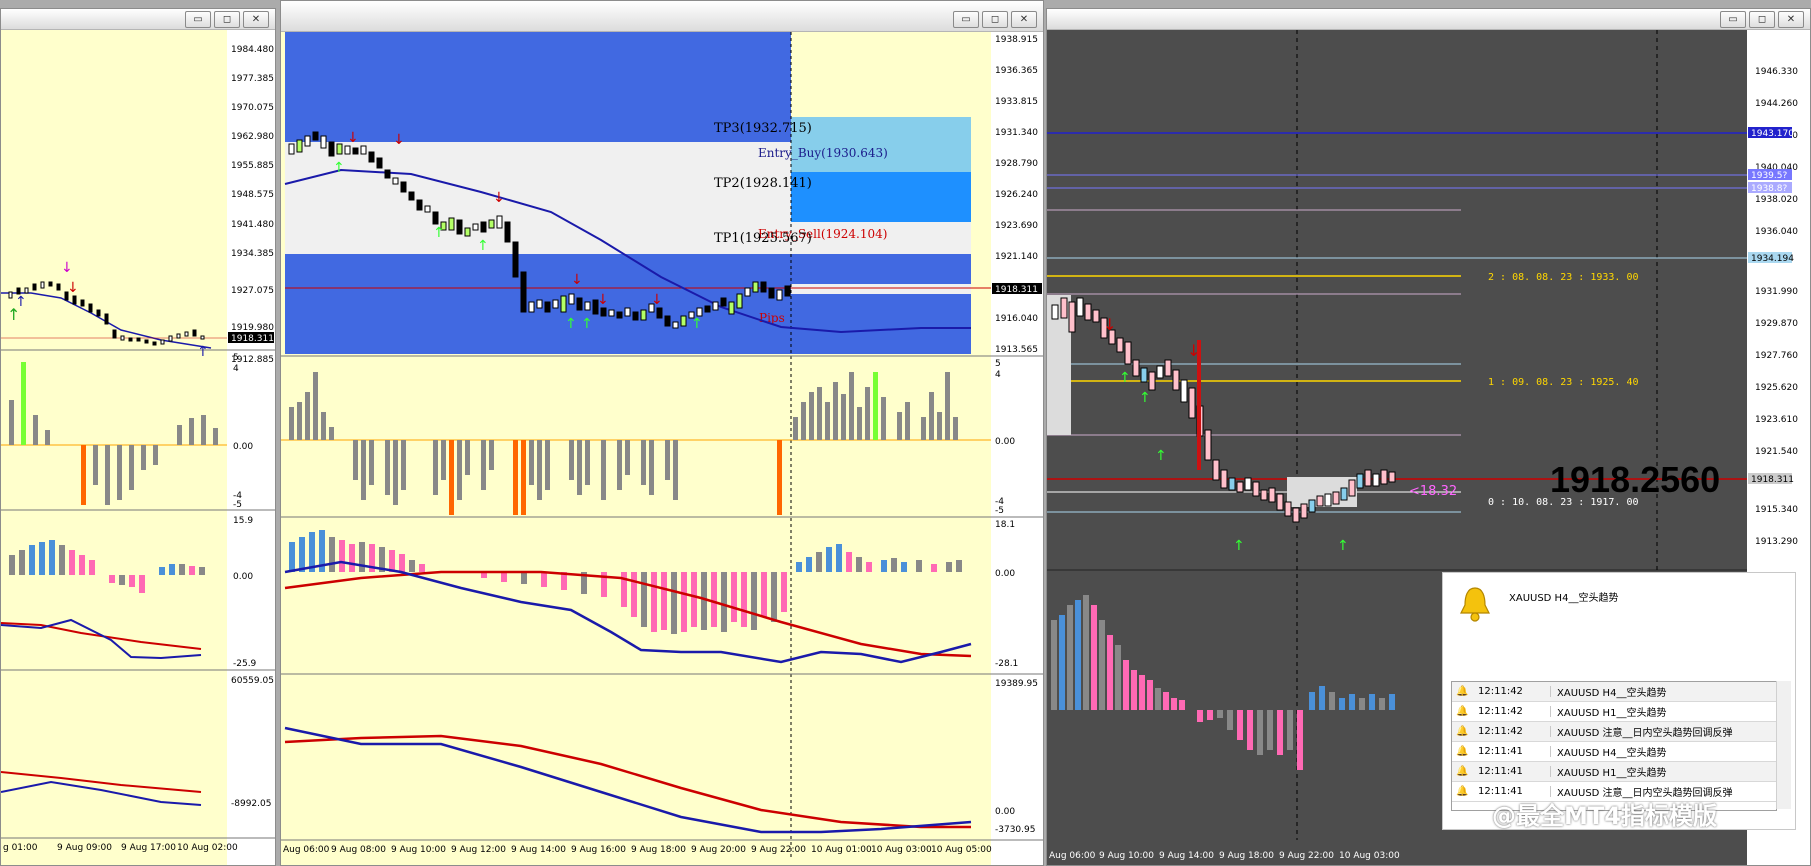 The image size is (1811, 866). What do you see at coordinates (1016, 71) in the screenshot?
I see `price-tick: 1936.365` at bounding box center [1016, 71].